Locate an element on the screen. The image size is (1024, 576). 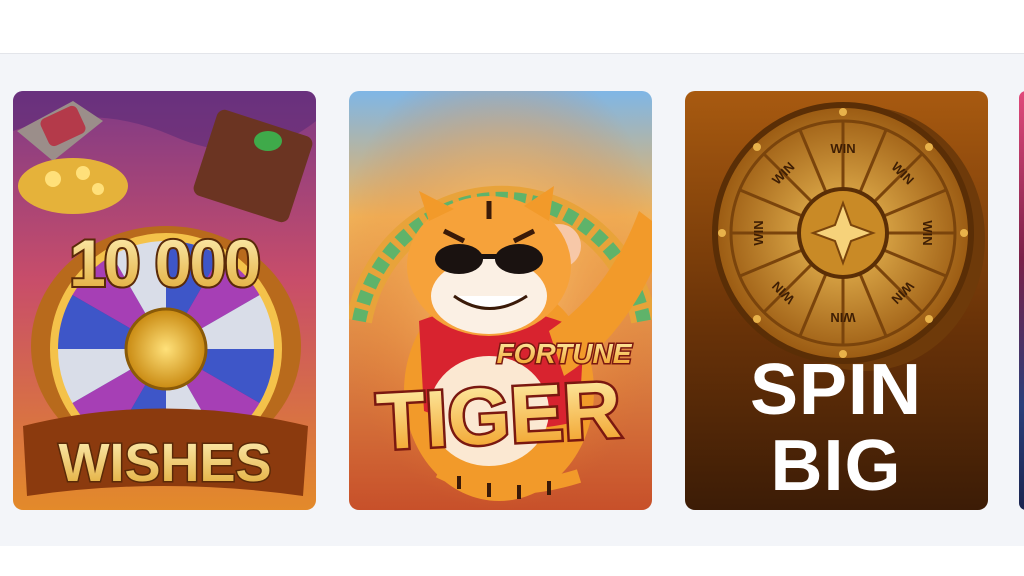
game-card-partial is located at coordinates (1021, 300).